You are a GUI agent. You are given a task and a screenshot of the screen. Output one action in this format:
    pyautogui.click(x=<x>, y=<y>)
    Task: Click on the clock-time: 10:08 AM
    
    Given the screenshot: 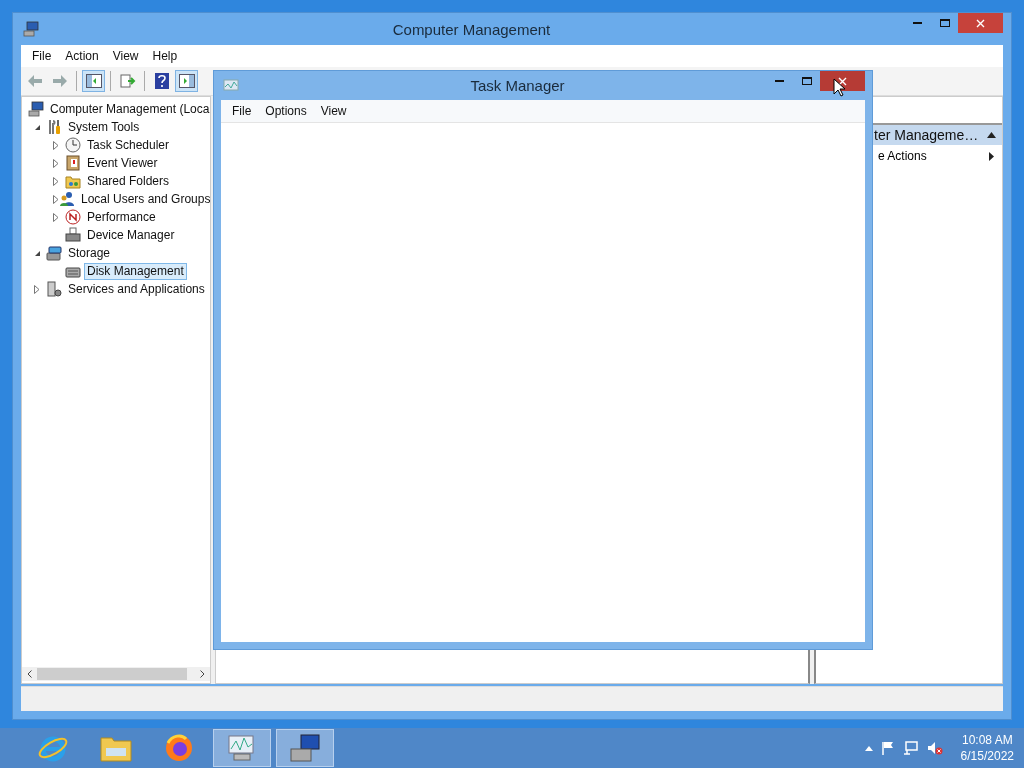 What is the action you would take?
    pyautogui.click(x=987, y=740)
    